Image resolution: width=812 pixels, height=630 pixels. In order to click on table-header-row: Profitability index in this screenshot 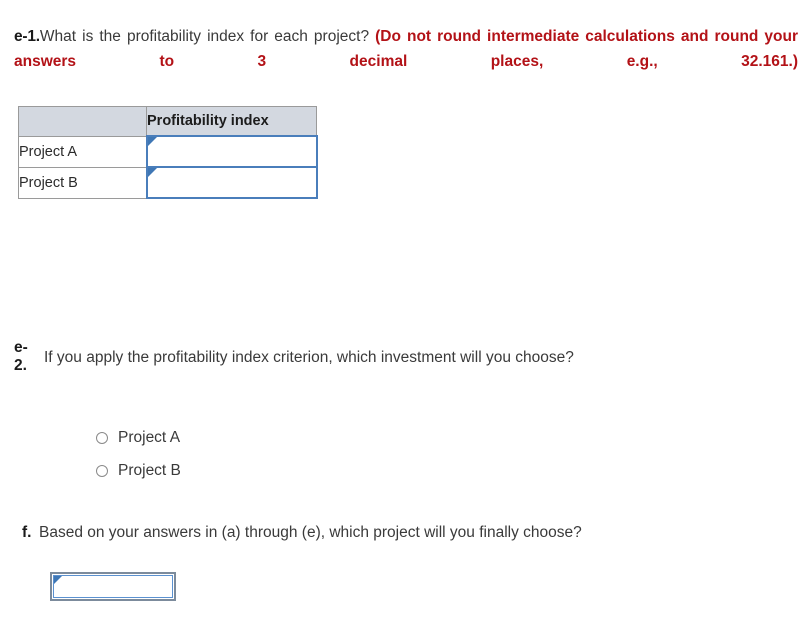, I will do `click(167, 121)`.